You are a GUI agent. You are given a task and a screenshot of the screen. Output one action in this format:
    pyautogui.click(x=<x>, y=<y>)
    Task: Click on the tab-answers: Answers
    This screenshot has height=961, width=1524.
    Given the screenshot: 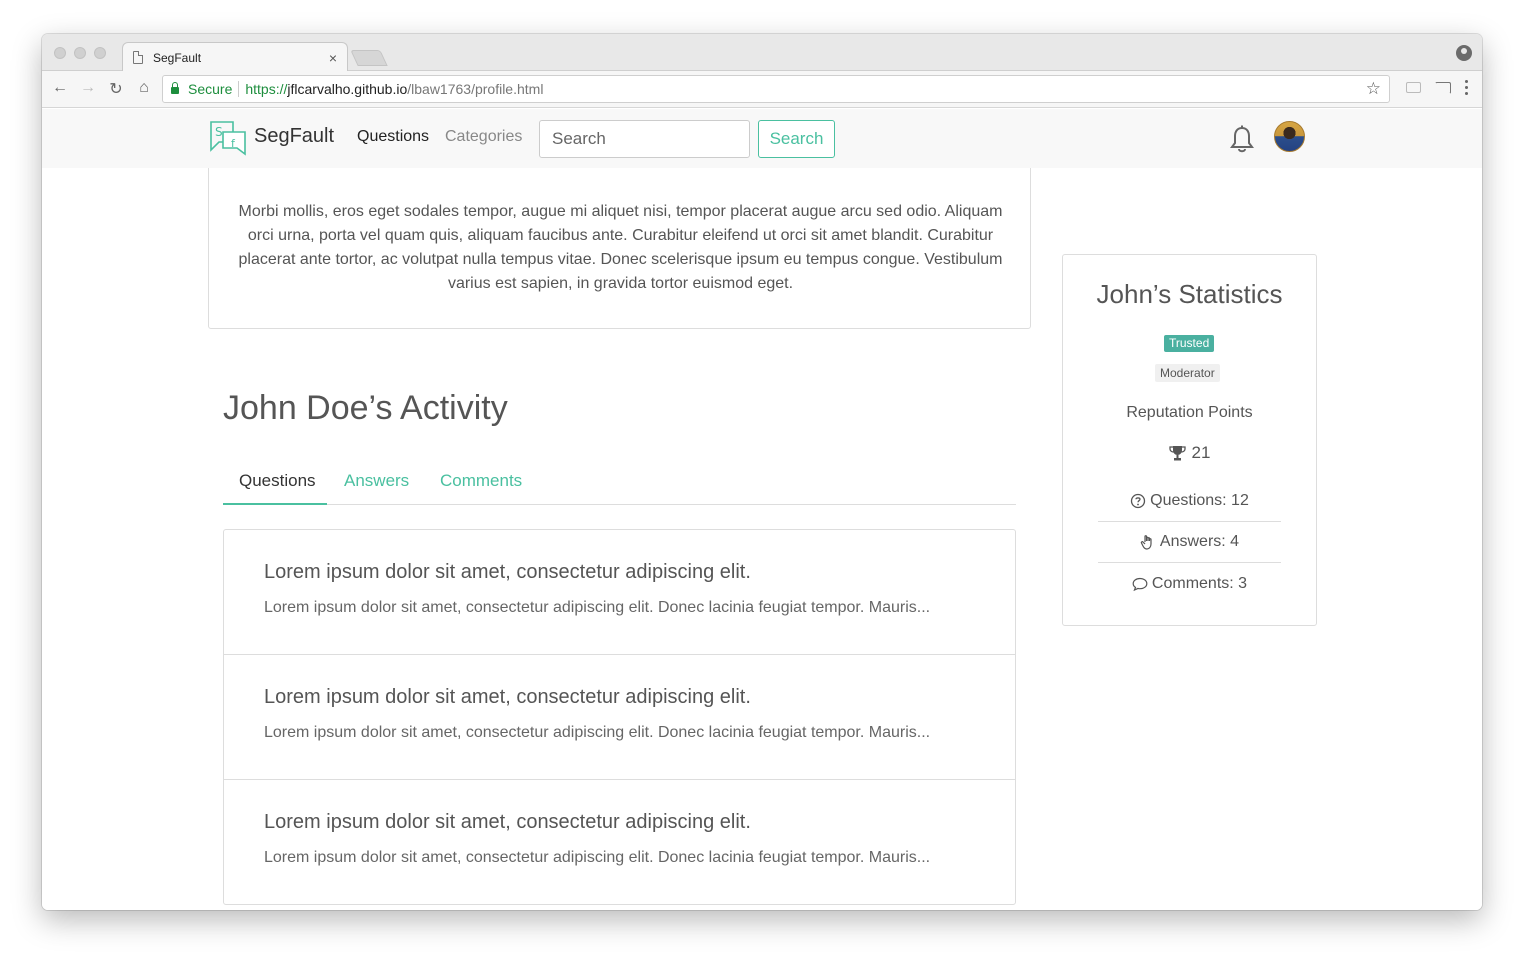 What is the action you would take?
    pyautogui.click(x=376, y=481)
    